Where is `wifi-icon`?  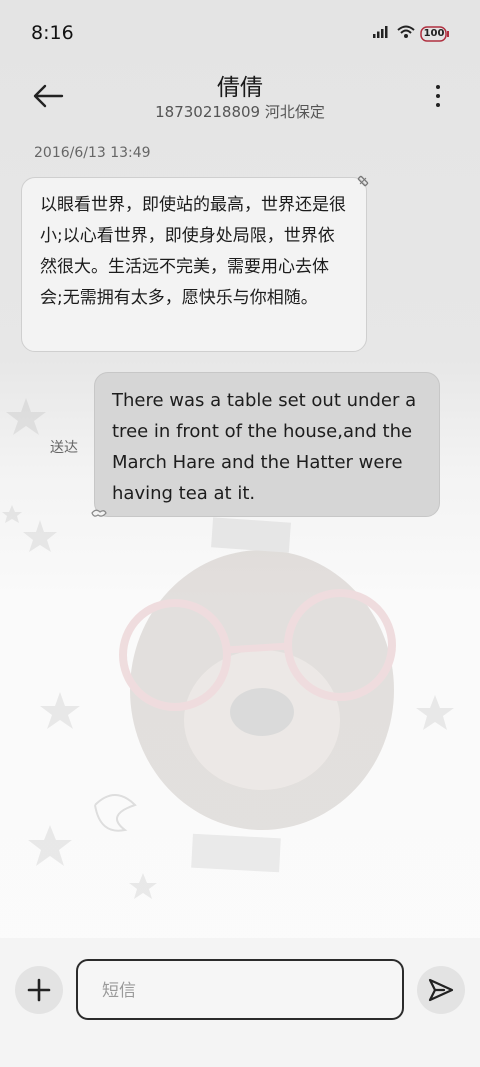 wifi-icon is located at coordinates (406, 33).